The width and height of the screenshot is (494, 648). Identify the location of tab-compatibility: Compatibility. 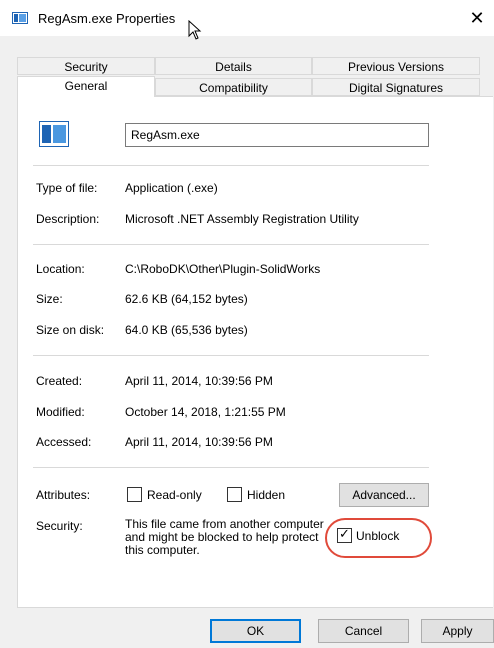
(233, 87).